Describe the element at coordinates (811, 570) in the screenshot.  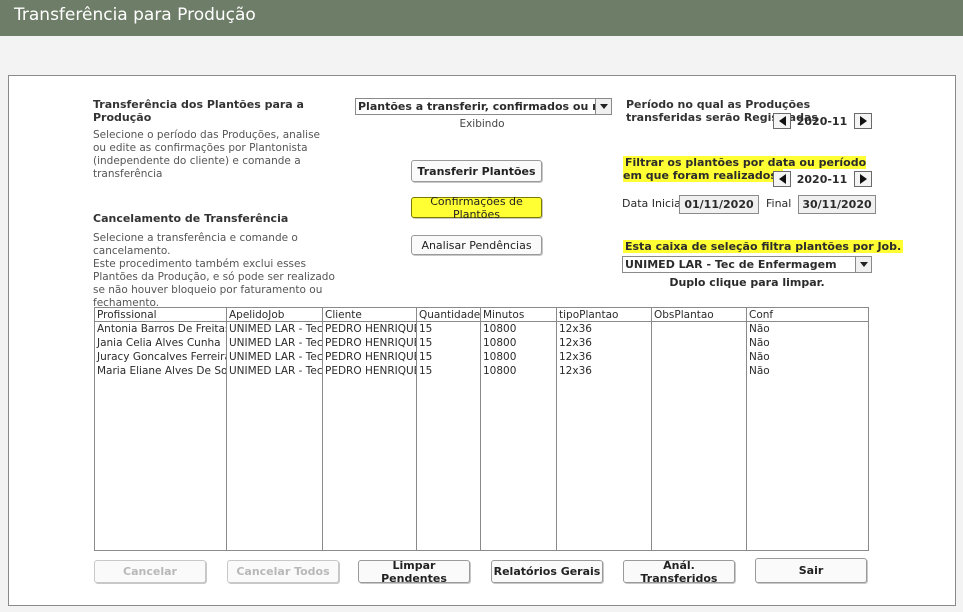
I see `sair-button: Sair` at that location.